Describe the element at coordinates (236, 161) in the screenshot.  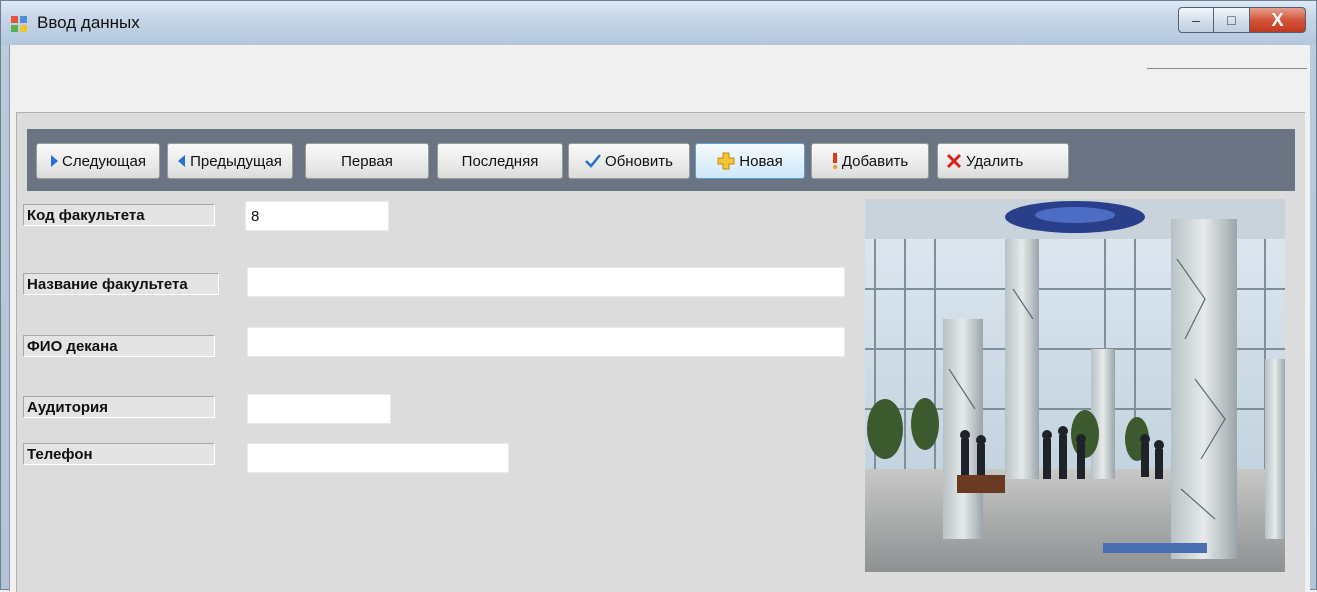
I see `previous-label: Предыдущая` at that location.